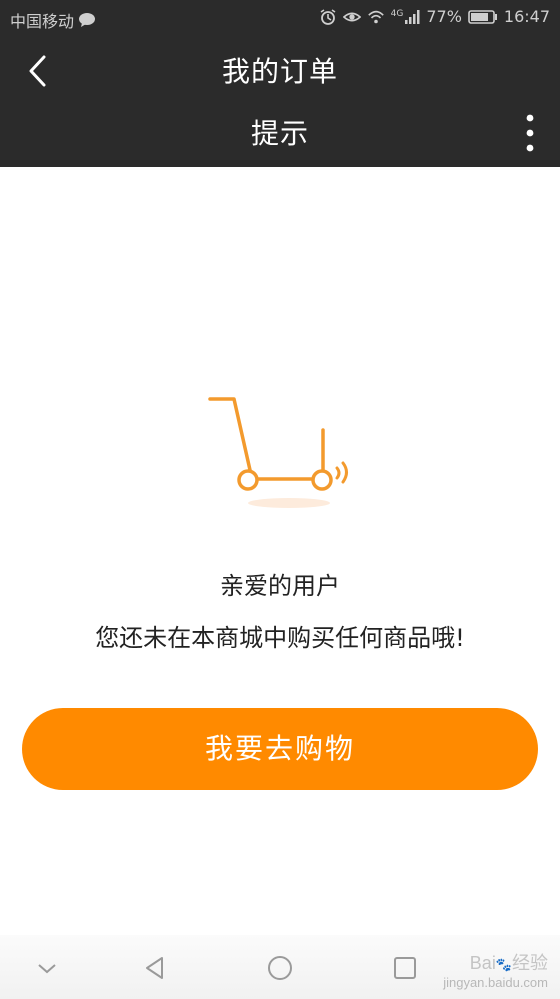 The height and width of the screenshot is (999, 560). I want to click on carrier-label: 中国移动, so click(42, 21).